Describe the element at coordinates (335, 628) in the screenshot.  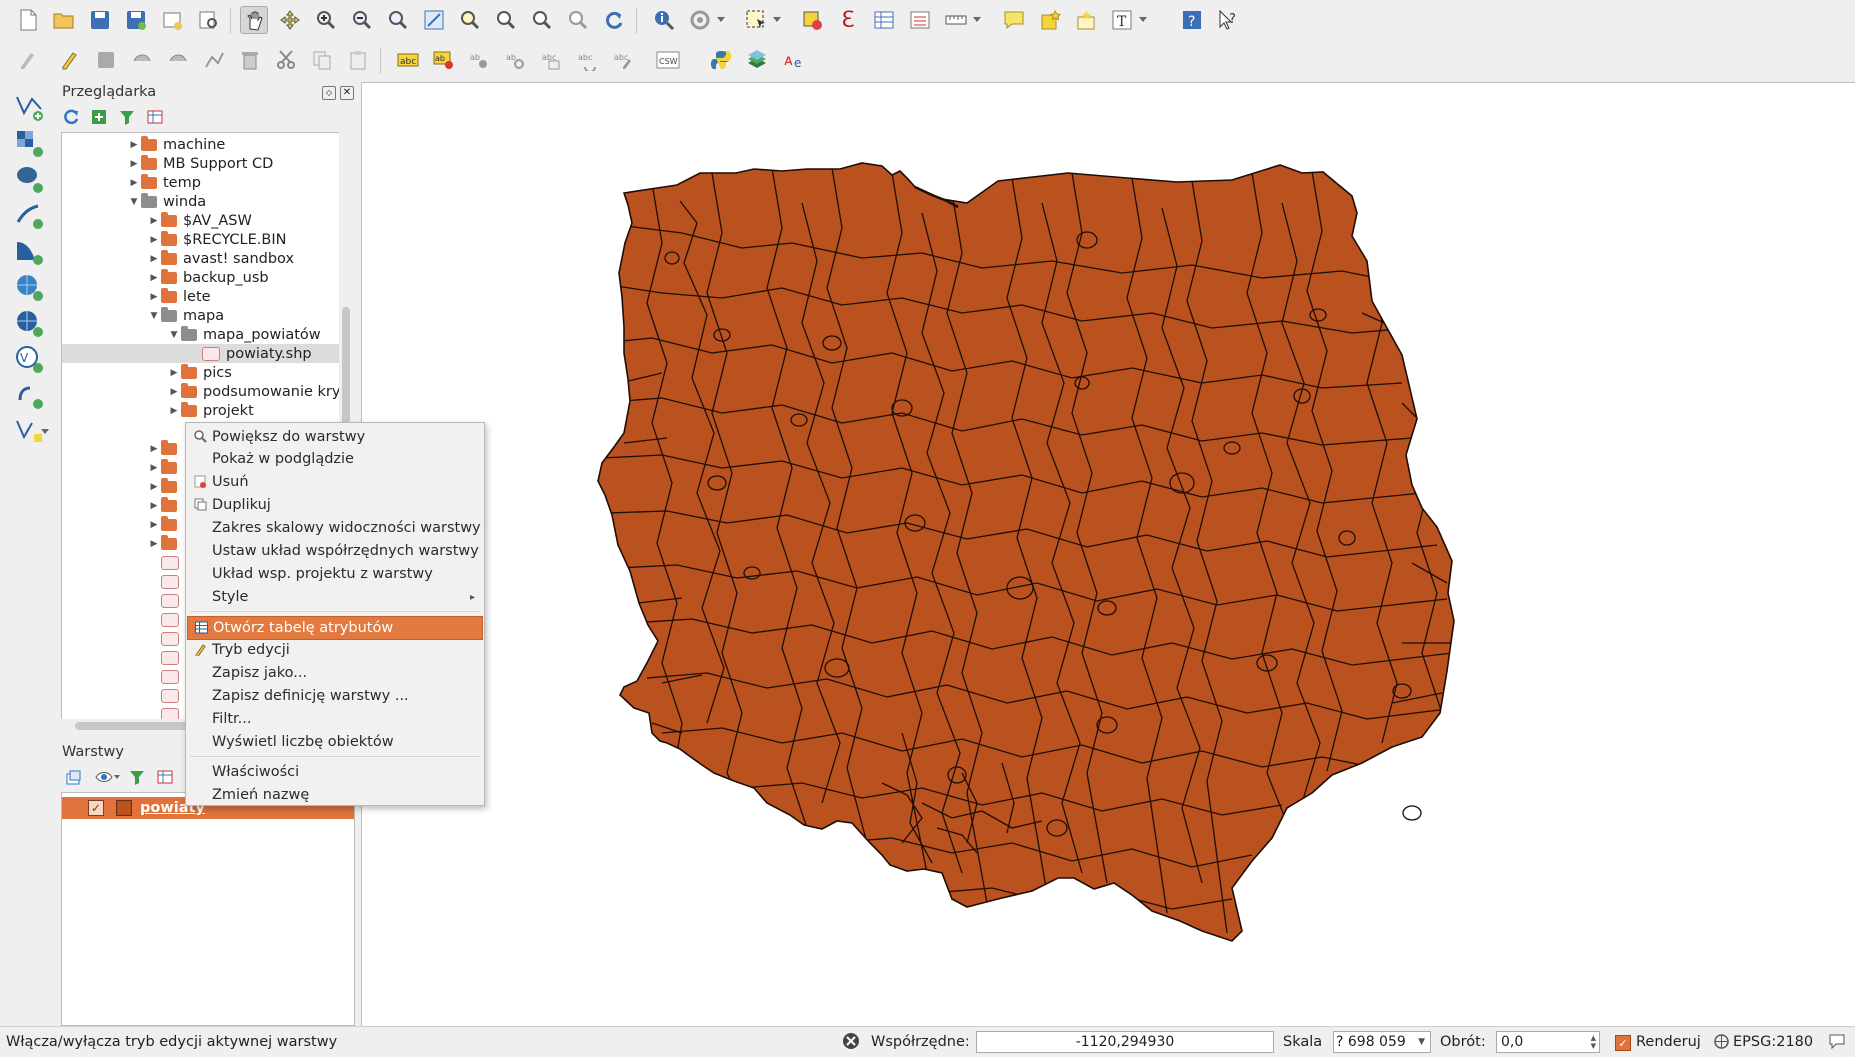
I see `menu-item-open-attribute-table: Otwórz tabelę atrybutów` at that location.